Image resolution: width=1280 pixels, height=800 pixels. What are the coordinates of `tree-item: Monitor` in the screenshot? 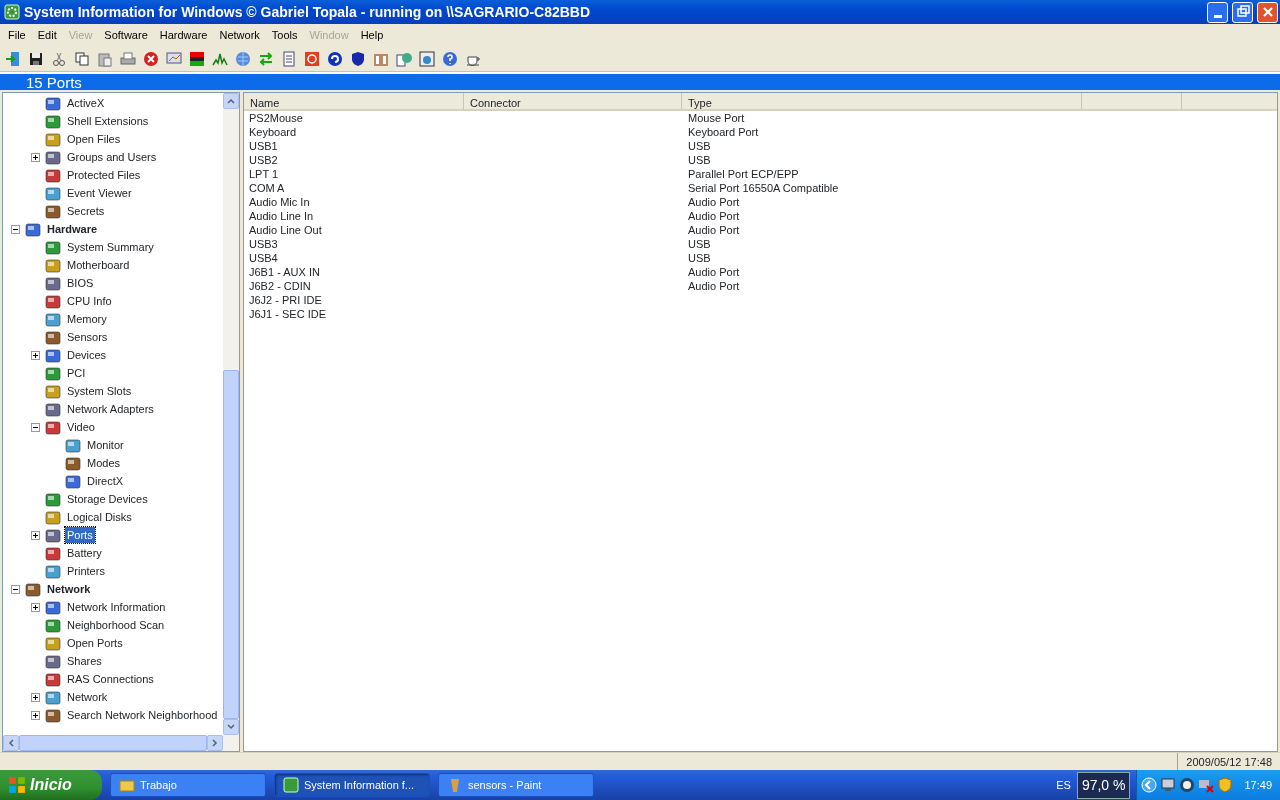 It's located at (105, 445).